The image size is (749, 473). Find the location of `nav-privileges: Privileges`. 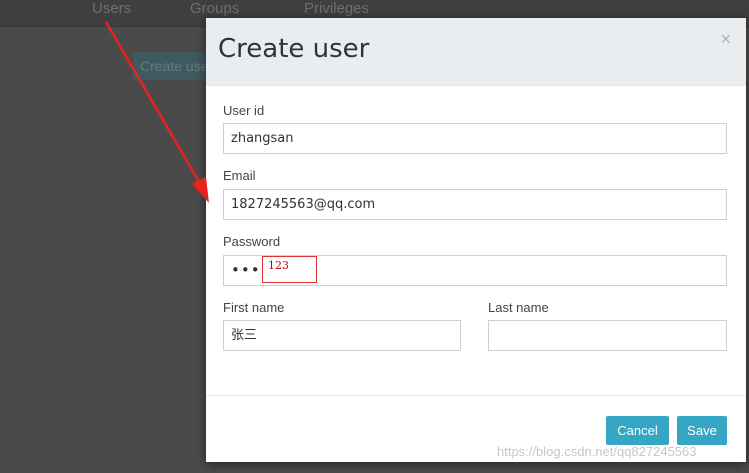

nav-privileges: Privileges is located at coordinates (337, 8).